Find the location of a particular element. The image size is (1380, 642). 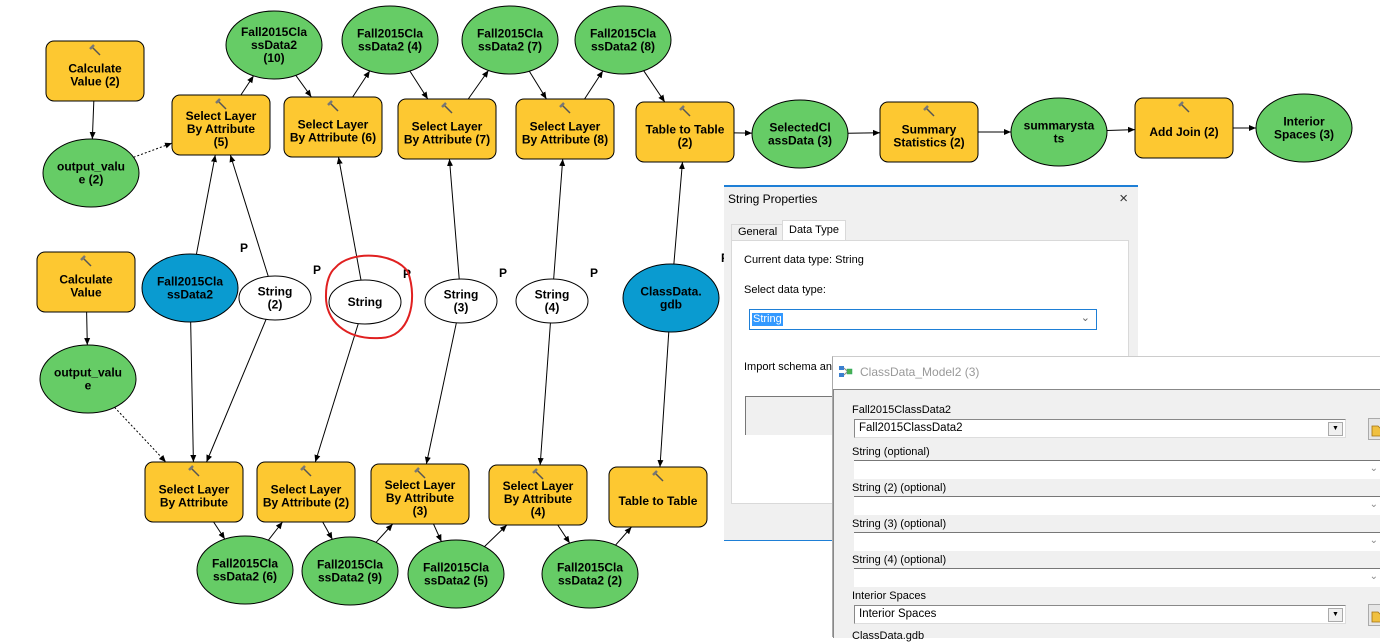

node-label: summarysta is located at coordinates (1059, 126).